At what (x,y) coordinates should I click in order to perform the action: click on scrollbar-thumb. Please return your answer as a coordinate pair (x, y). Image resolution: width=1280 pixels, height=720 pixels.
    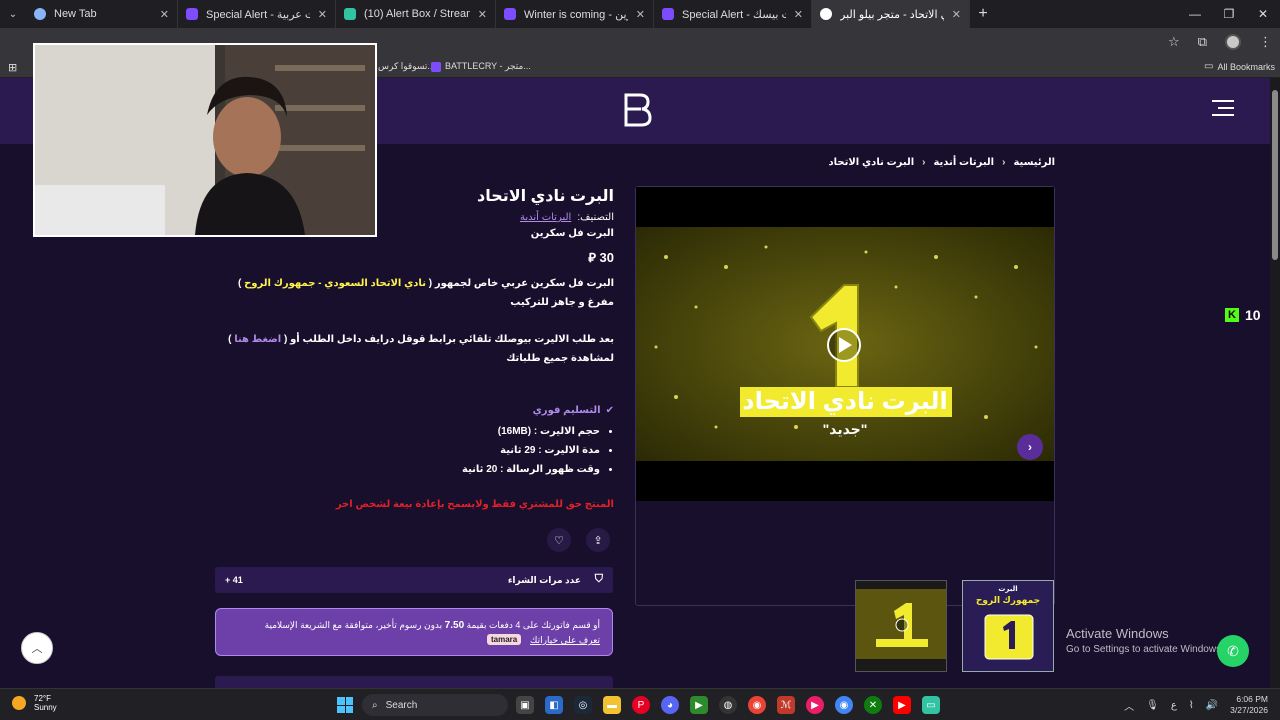
    Looking at the image, I should click on (1275, 175).